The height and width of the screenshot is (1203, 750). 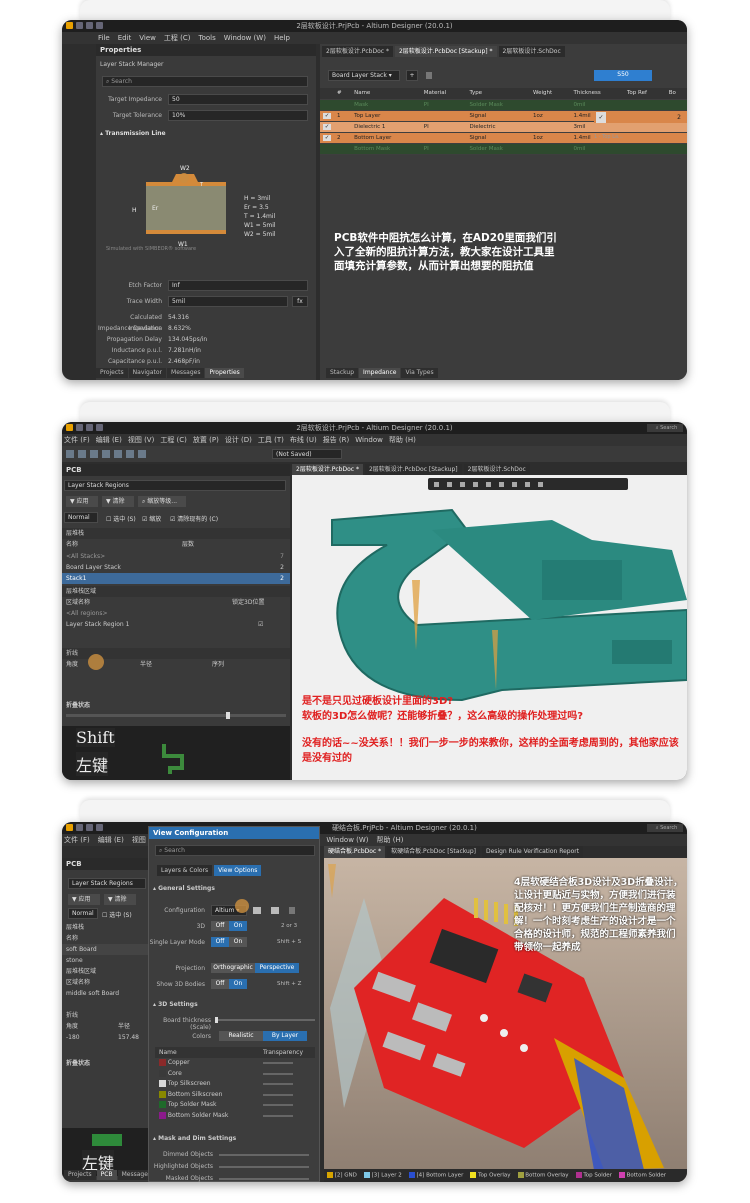 What do you see at coordinates (177, 38) in the screenshot?
I see `menu-project: 工程 (C)` at bounding box center [177, 38].